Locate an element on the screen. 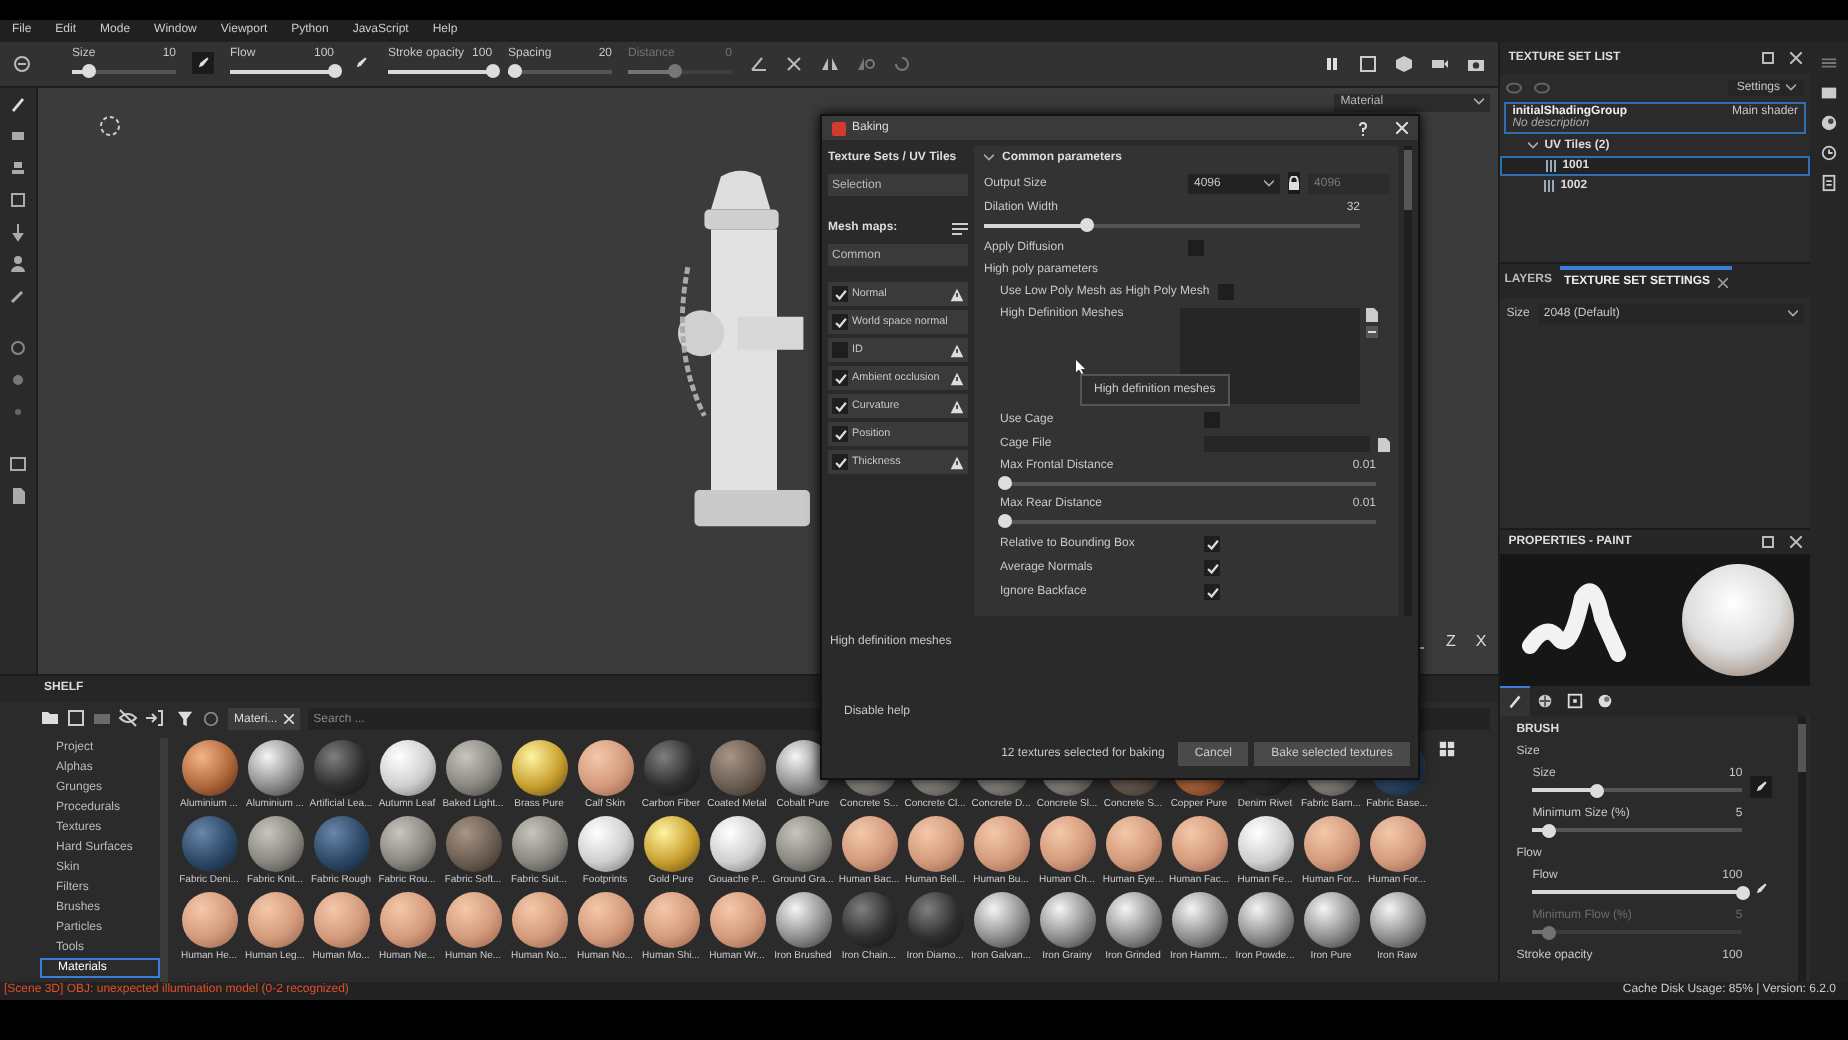 Image resolution: width=1848 pixels, height=1040 pixels. axis-label: X is located at coordinates (1481, 640).